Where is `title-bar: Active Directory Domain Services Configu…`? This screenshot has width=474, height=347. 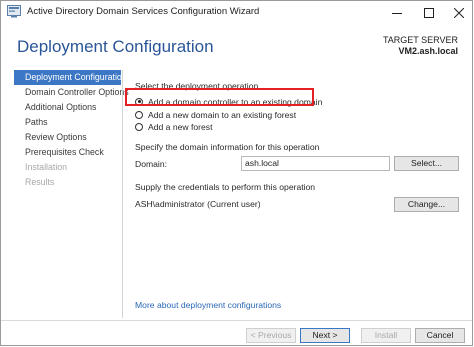
title-bar: Active Directory Domain Services Configu… is located at coordinates (236, 12).